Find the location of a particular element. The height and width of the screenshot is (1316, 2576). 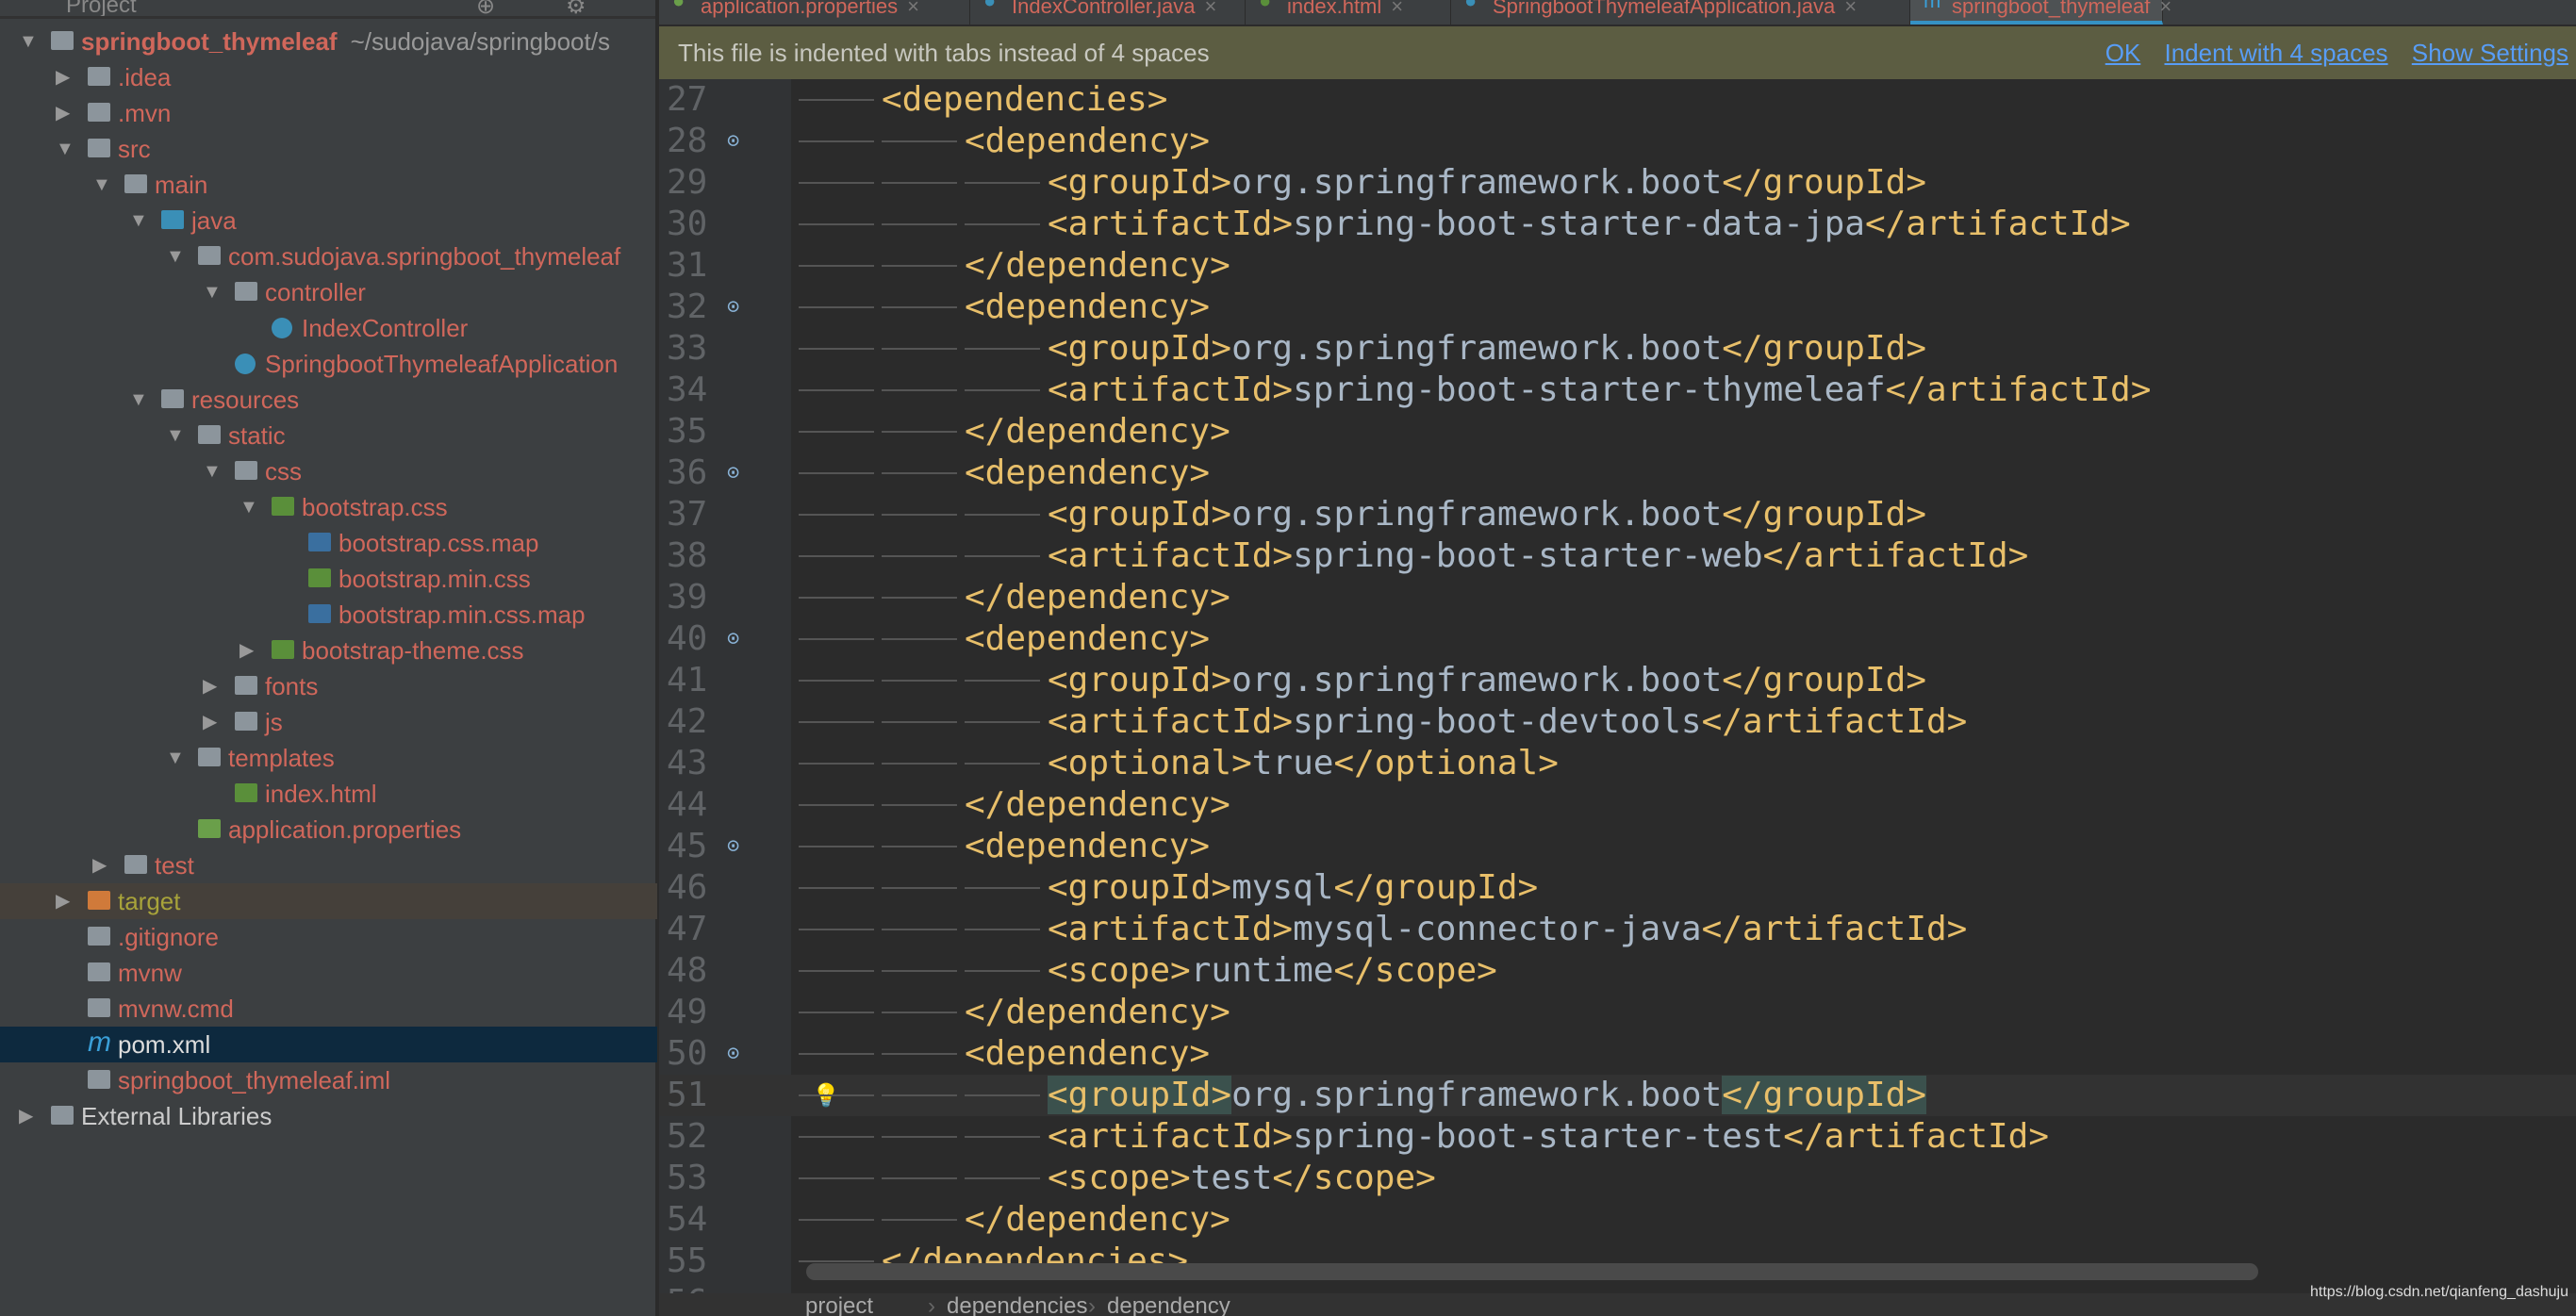

tree-item: ▶ .idea is located at coordinates (328, 77).